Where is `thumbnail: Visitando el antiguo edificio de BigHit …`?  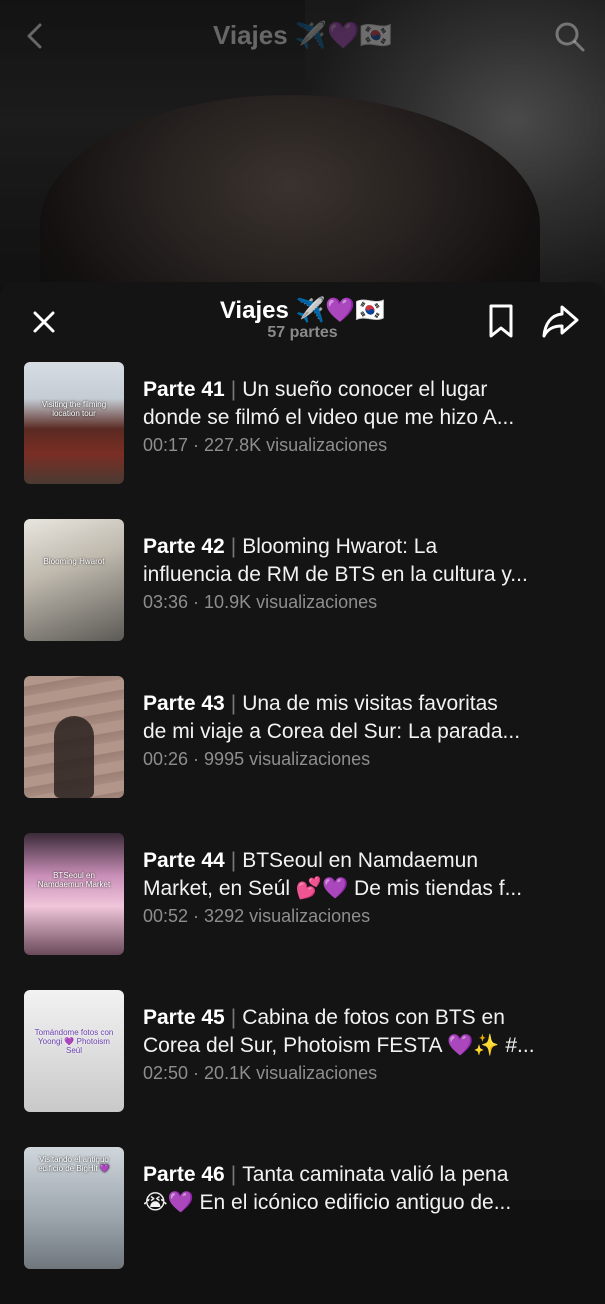 thumbnail: Visitando el antiguo edificio de BigHit … is located at coordinates (74, 1208).